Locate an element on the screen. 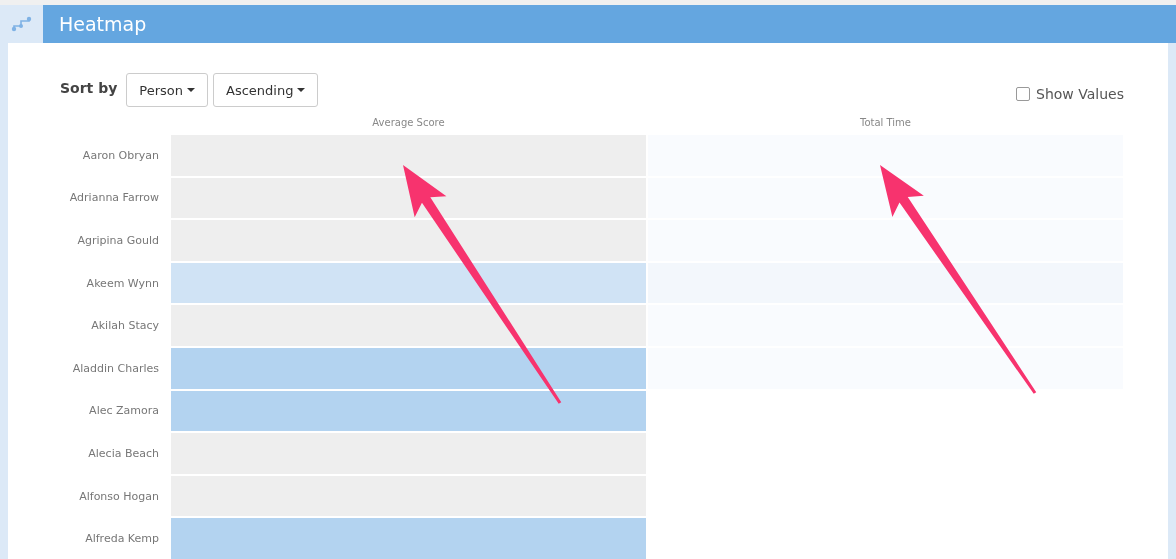 Image resolution: width=1176 pixels, height=559 pixels. row-label: Alecia Beach is located at coordinates (123, 453).